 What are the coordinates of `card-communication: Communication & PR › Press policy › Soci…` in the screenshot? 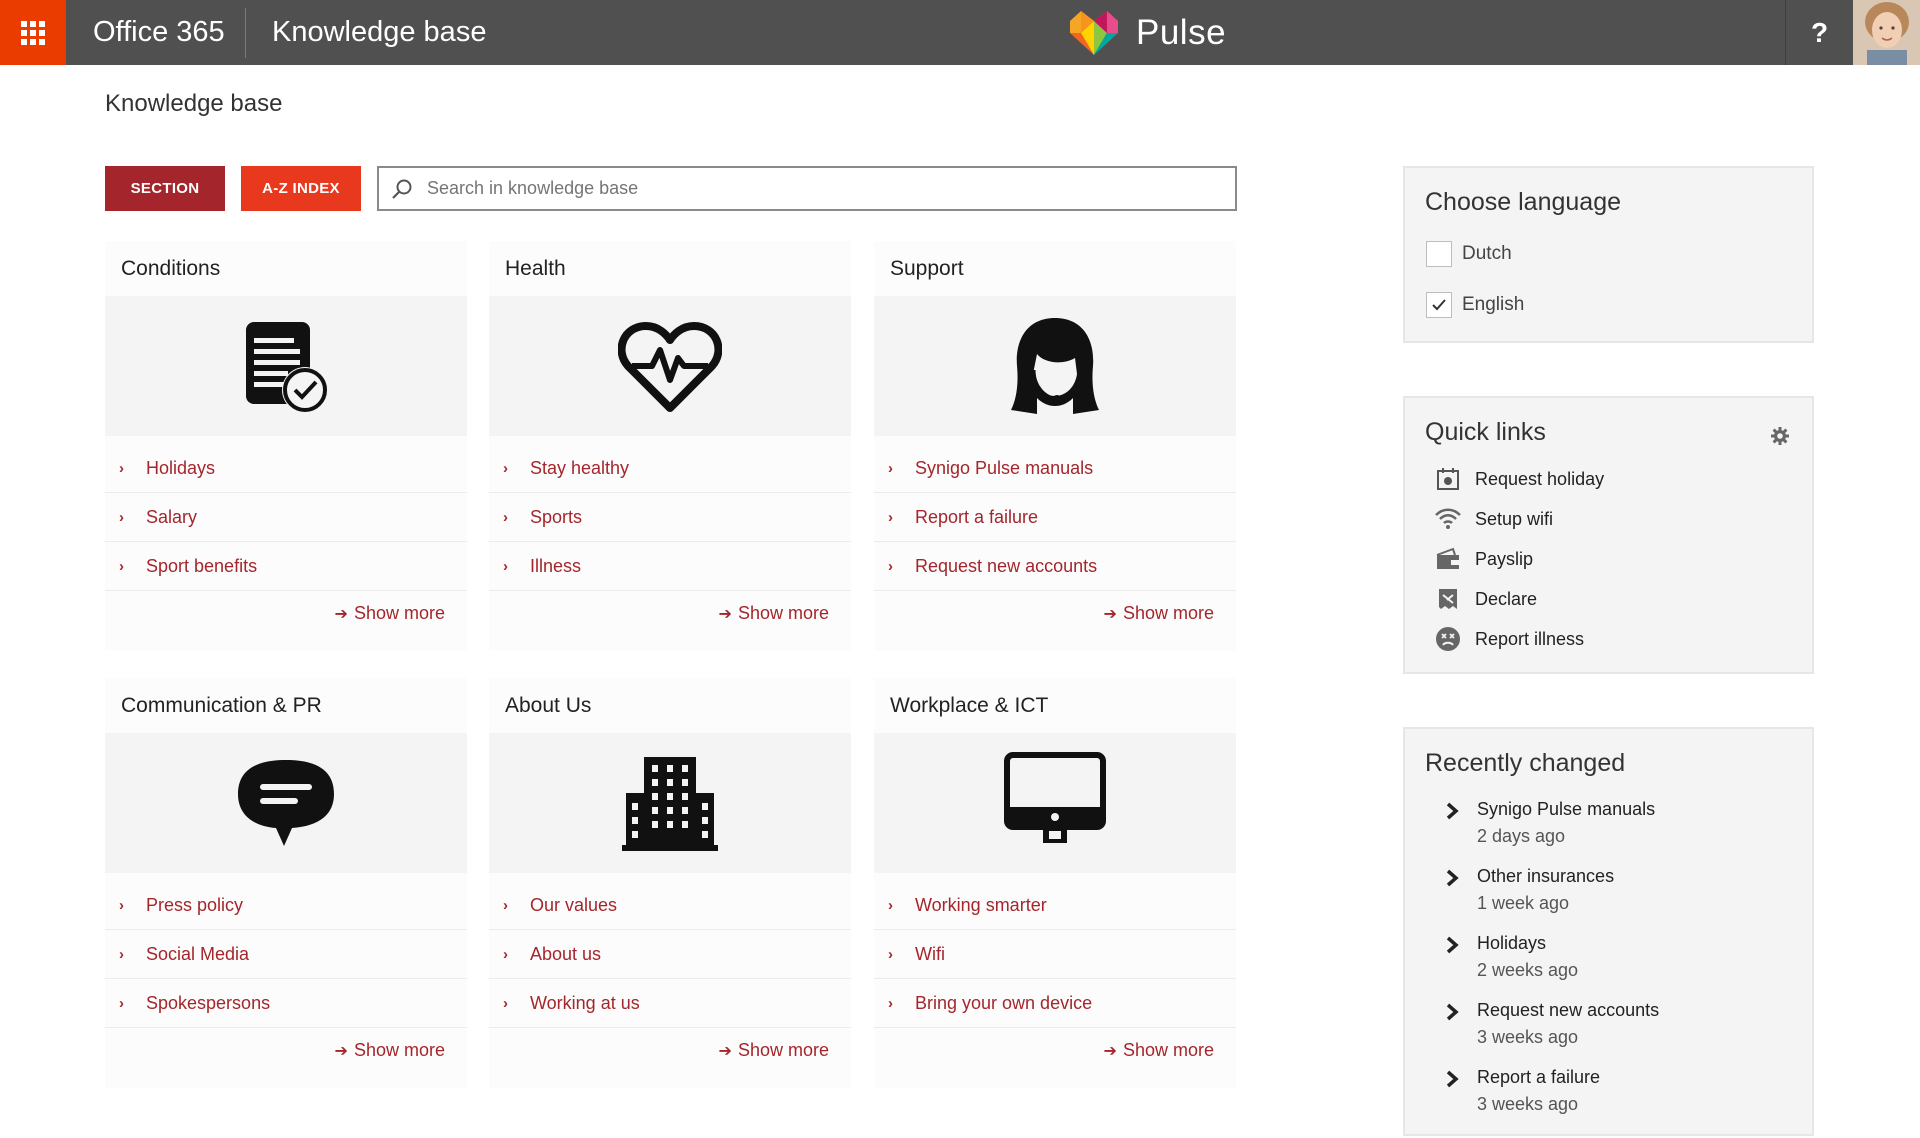 It's located at (286, 883).